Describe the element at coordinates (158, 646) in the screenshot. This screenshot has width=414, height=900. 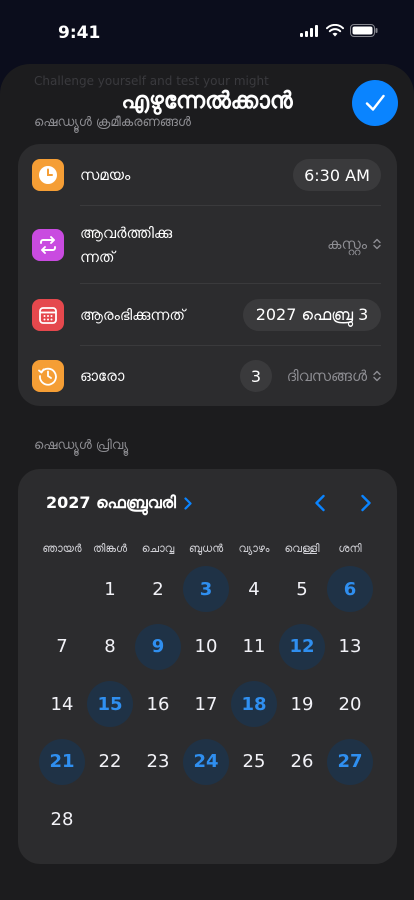
I see `calendar-day-selected: 9` at that location.